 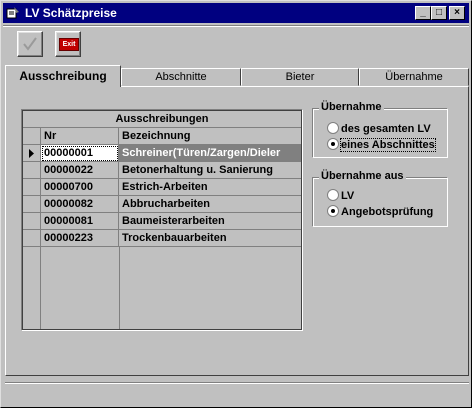 What do you see at coordinates (210, 136) in the screenshot?
I see `column-header-bezeichnung: Bezeichnung` at bounding box center [210, 136].